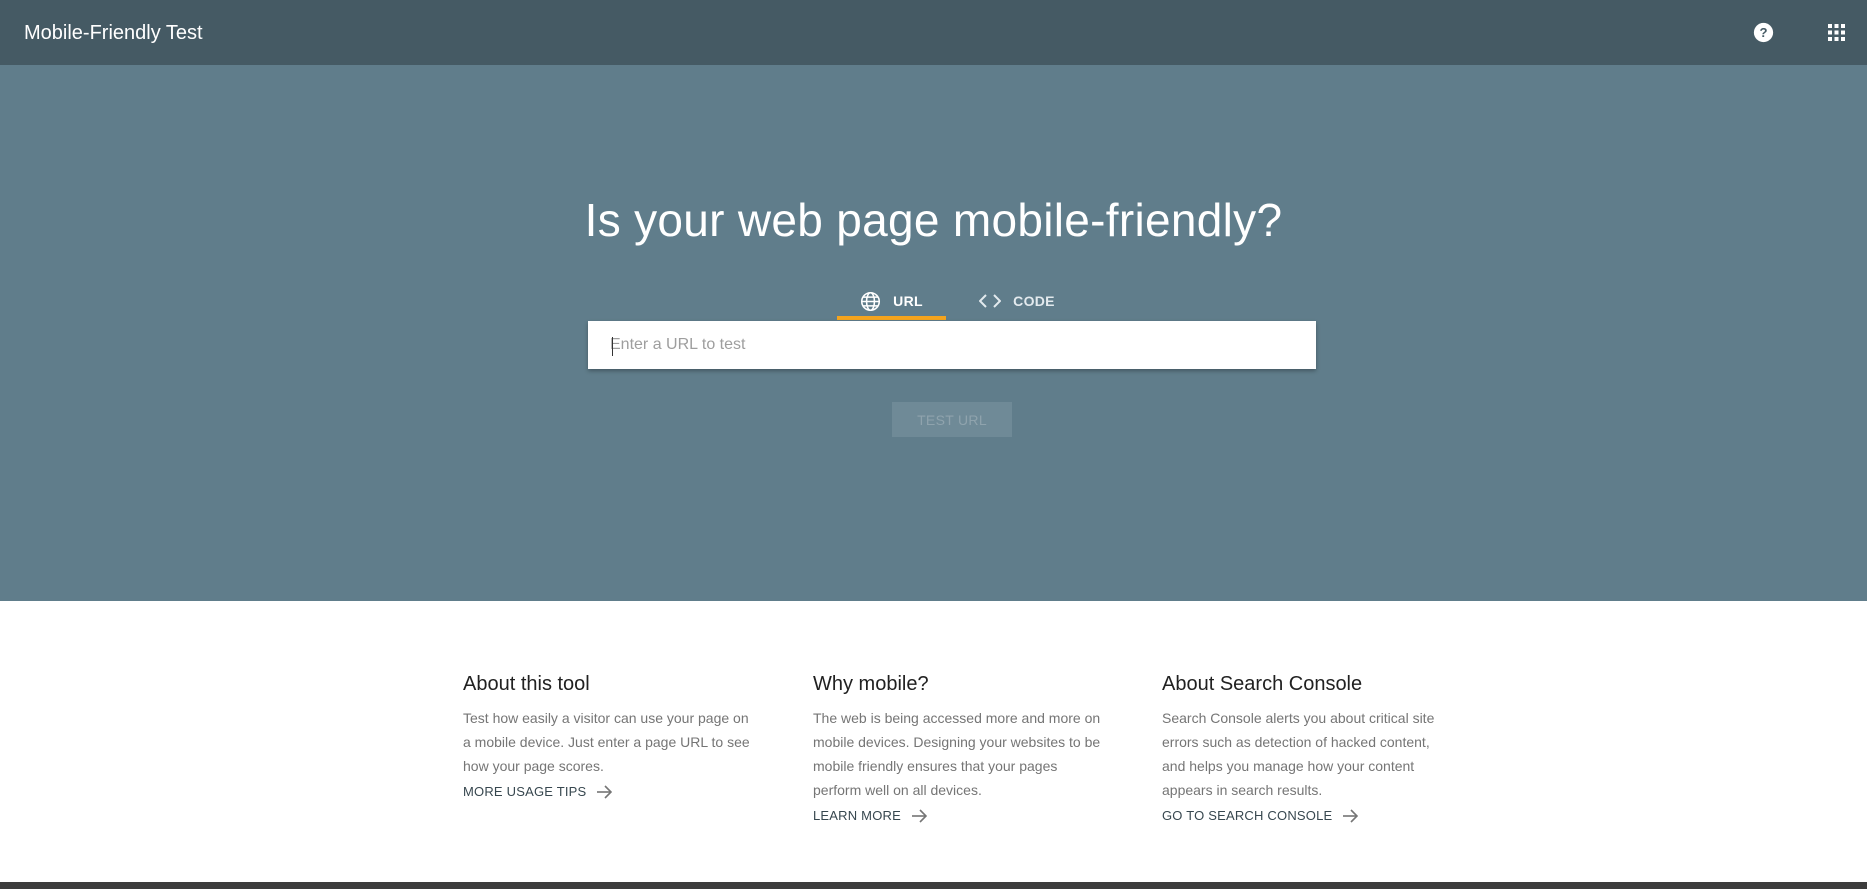 The height and width of the screenshot is (889, 1867). I want to click on info-title: About this tool, so click(526, 684).